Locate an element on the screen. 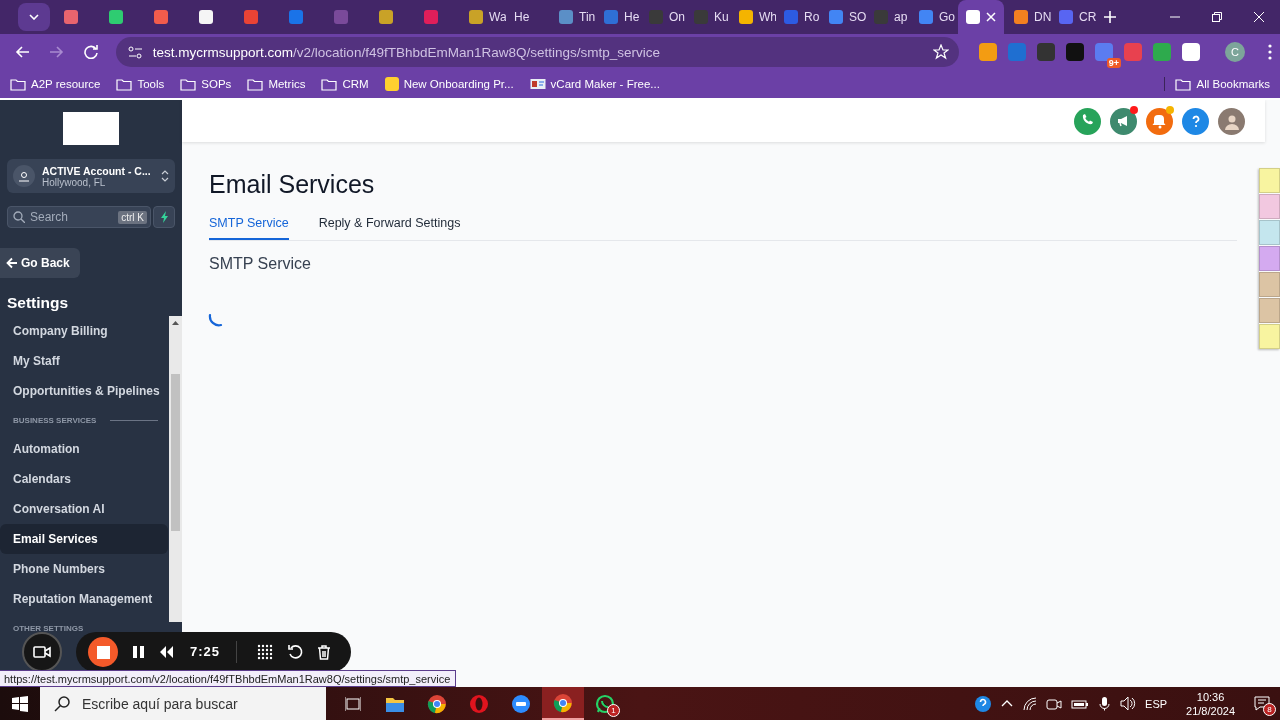 The width and height of the screenshot is (1280, 720). search-input: Escribe aquí para buscar is located at coordinates (202, 703).